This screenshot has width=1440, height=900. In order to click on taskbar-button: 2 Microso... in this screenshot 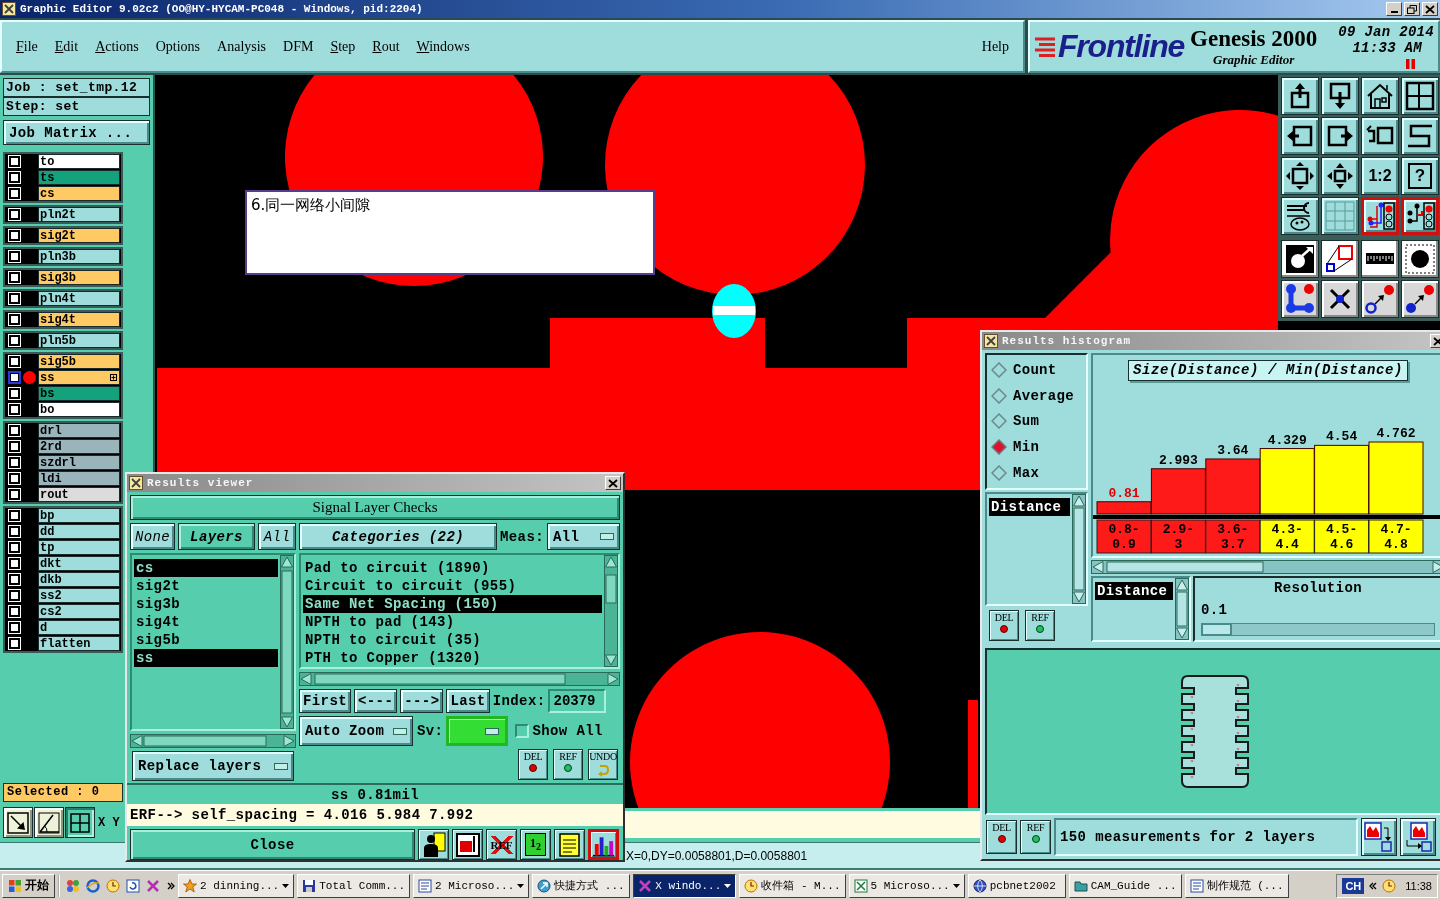, I will do `click(471, 885)`.